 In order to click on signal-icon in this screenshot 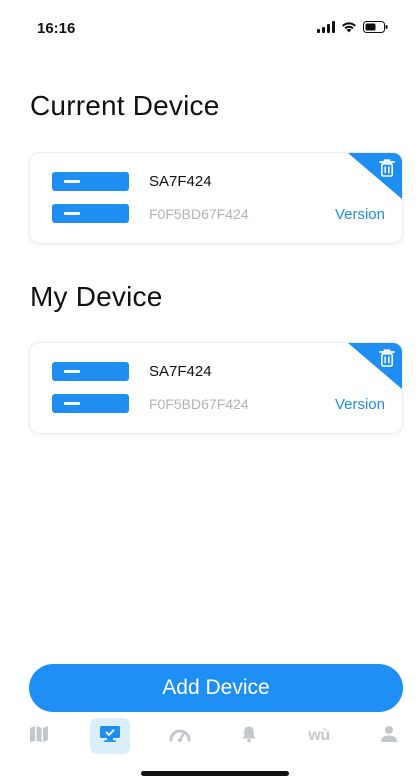, I will do `click(326, 27)`.